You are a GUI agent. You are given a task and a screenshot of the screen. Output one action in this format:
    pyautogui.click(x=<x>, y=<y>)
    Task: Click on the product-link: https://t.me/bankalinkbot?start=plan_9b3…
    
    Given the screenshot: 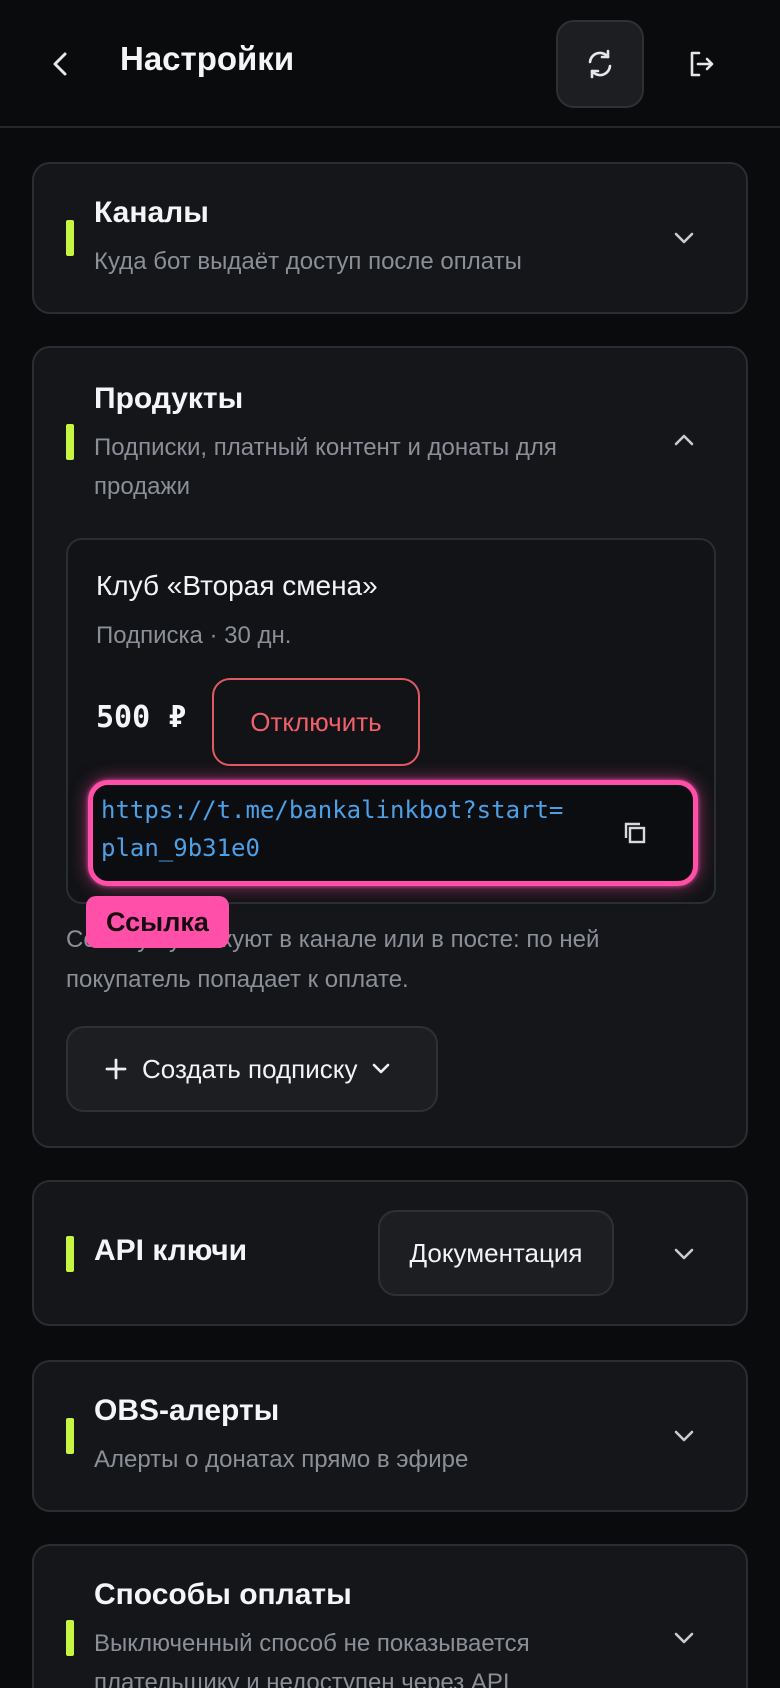 What is the action you would take?
    pyautogui.click(x=336, y=829)
    